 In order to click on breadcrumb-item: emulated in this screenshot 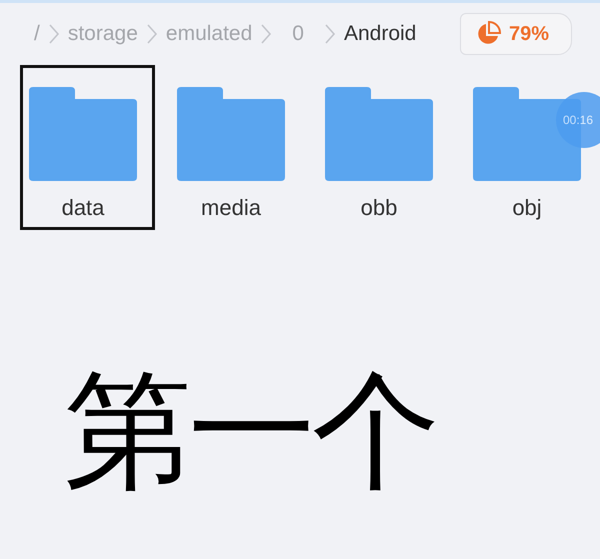, I will do `click(209, 34)`.